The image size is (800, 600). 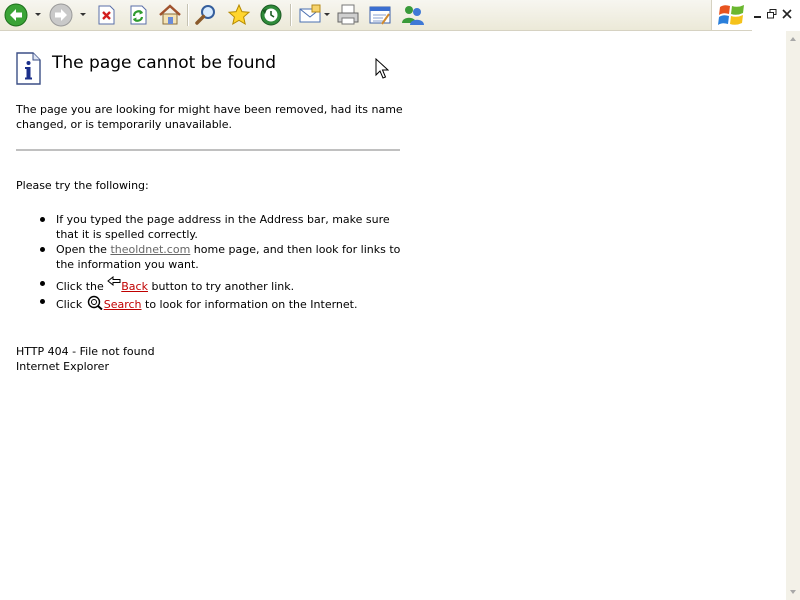 What do you see at coordinates (83, 249) in the screenshot?
I see `suggestion-text: Open the` at bounding box center [83, 249].